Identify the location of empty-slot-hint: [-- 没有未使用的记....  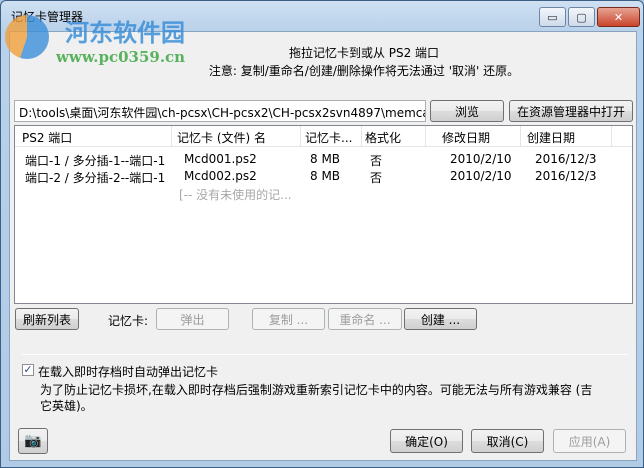
(235, 194).